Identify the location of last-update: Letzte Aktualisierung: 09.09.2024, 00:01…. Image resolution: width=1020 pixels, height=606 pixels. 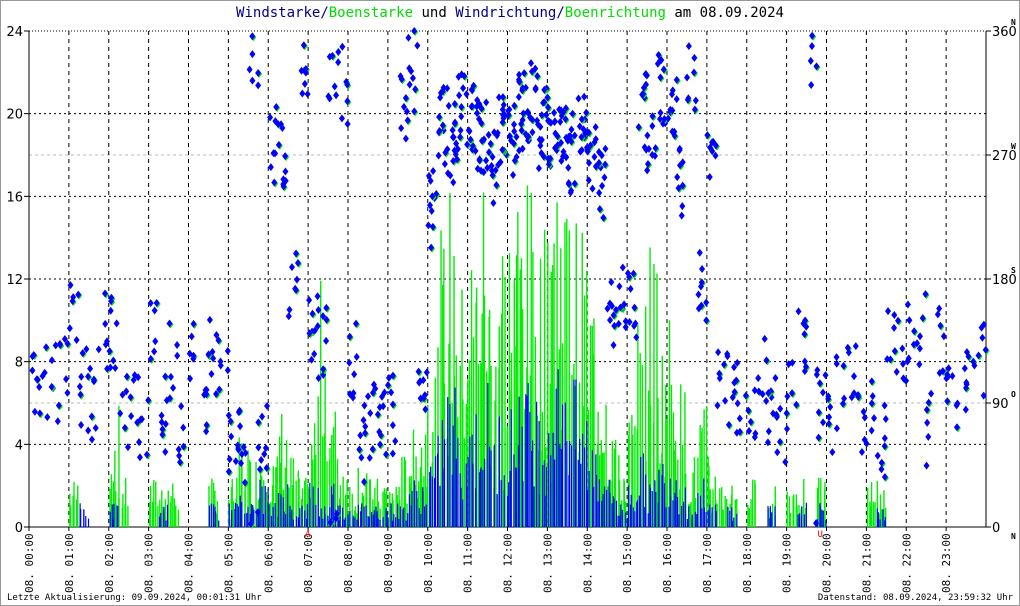
(134, 598).